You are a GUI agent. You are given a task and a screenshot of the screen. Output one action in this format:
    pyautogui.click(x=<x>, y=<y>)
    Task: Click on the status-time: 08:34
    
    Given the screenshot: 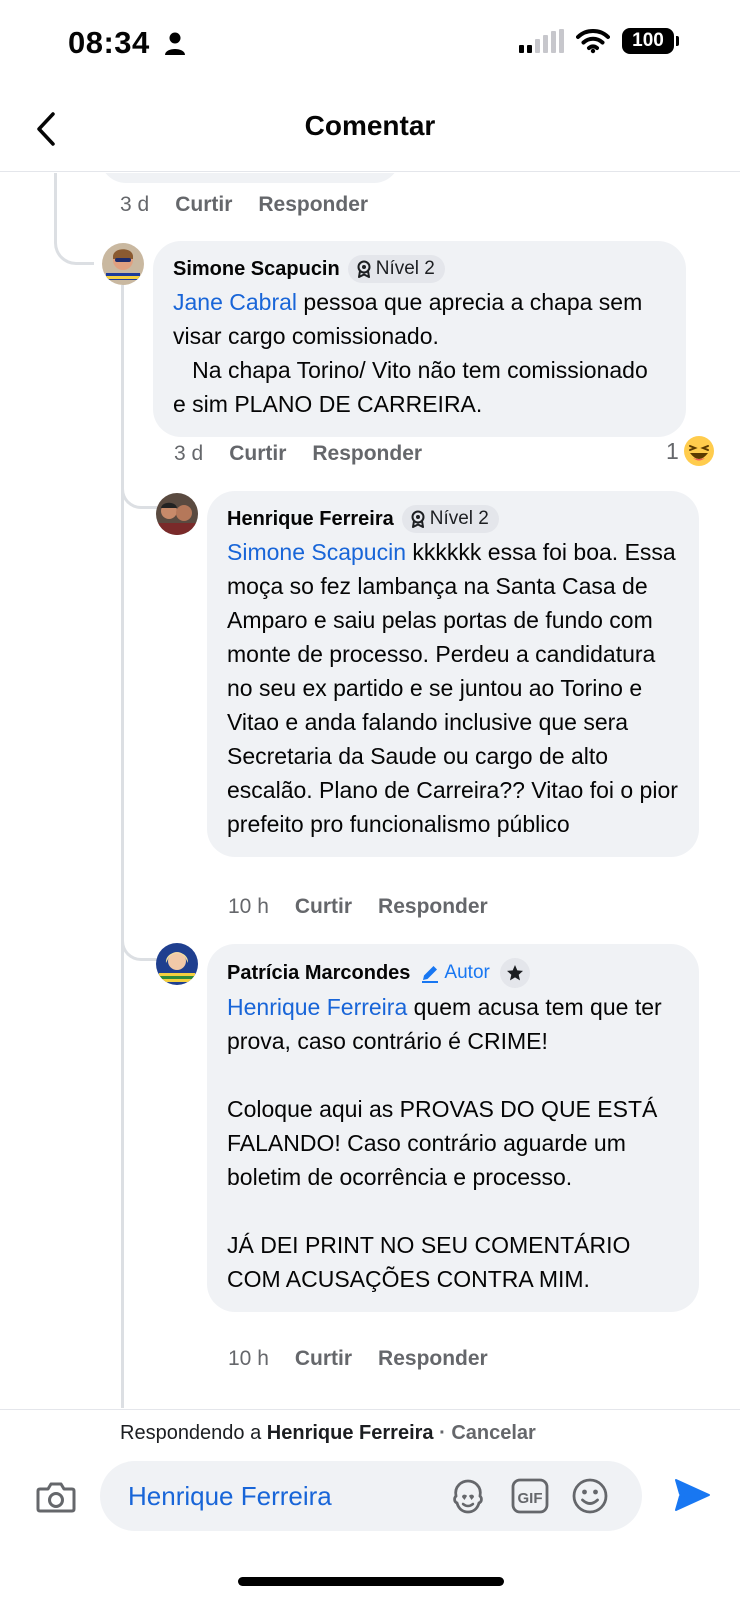 What is the action you would take?
    pyautogui.click(x=109, y=42)
    